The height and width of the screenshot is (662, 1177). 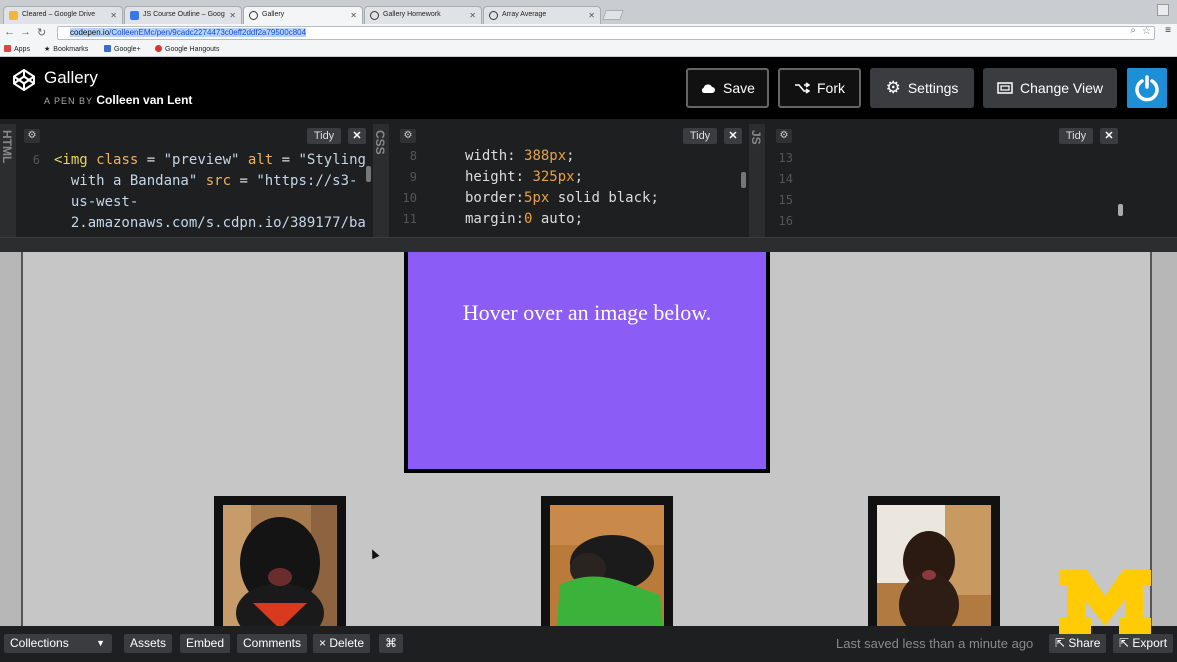 What do you see at coordinates (524, 177) in the screenshot?
I see `css-code-line-2: height: 325px;` at bounding box center [524, 177].